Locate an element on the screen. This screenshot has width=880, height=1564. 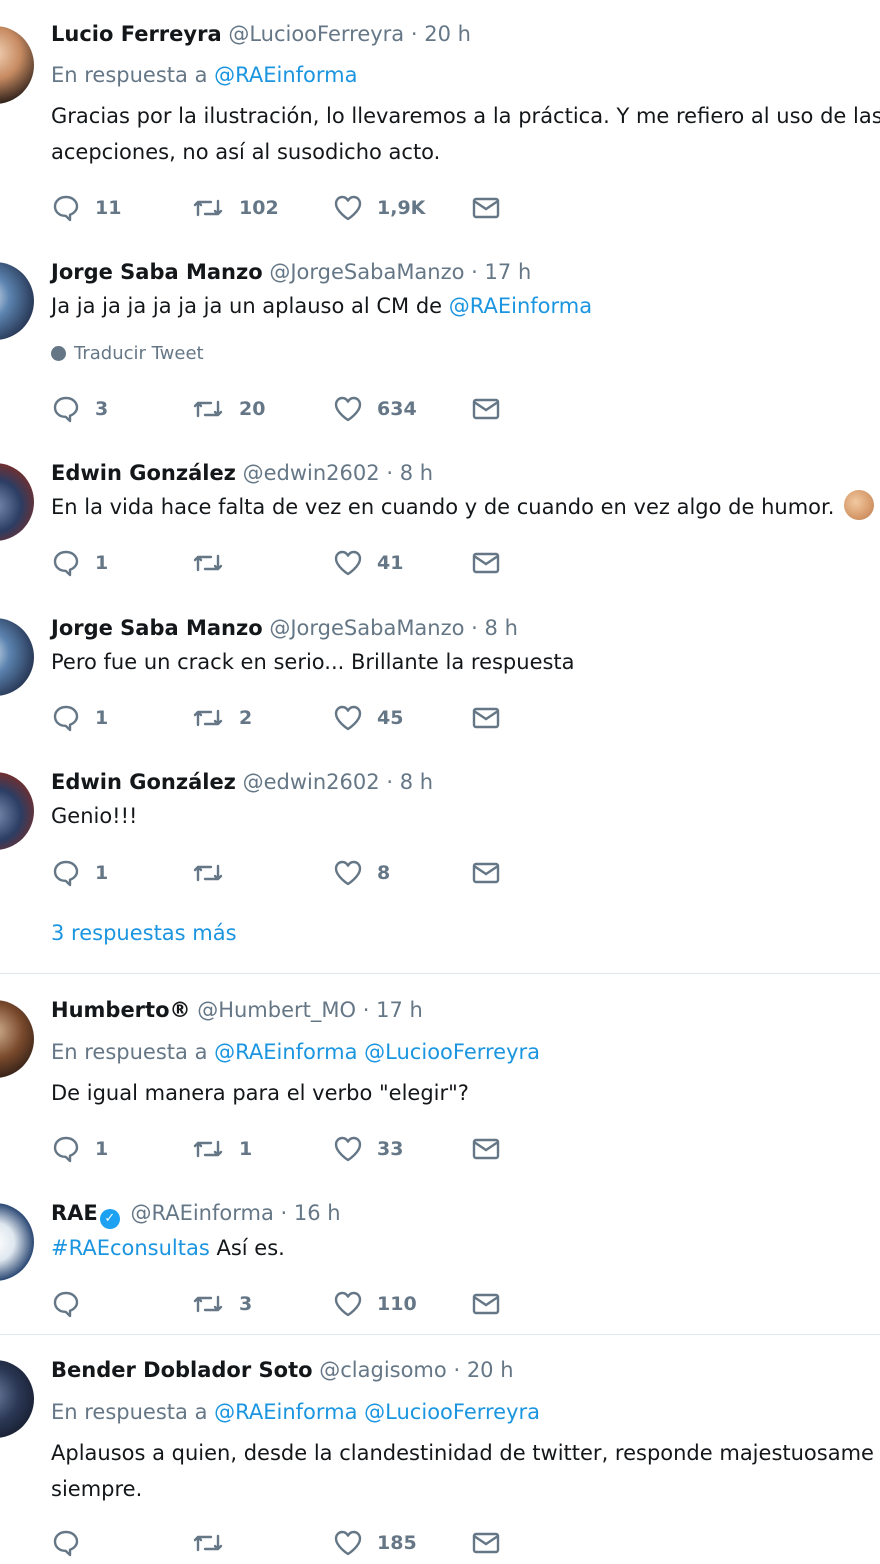
timestamp: 16 h is located at coordinates (317, 1213).